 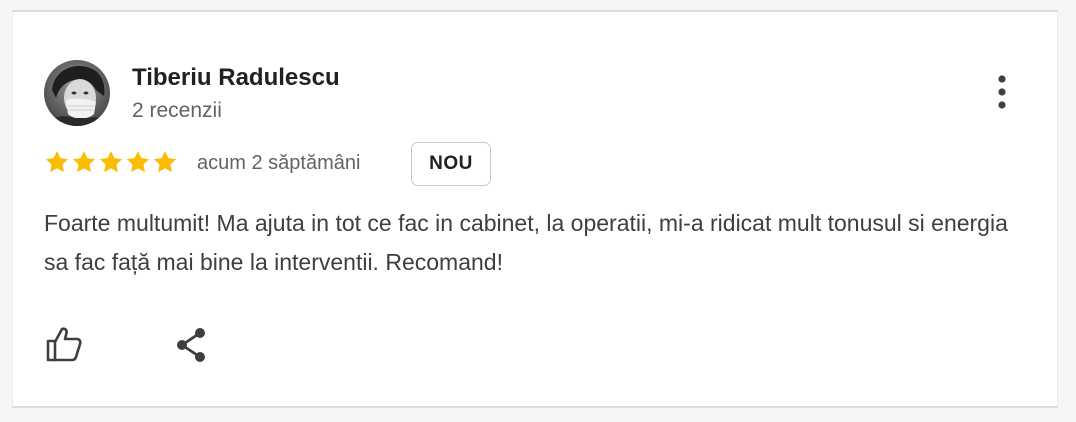 What do you see at coordinates (177, 111) in the screenshot?
I see `review-count: 2 recenzii` at bounding box center [177, 111].